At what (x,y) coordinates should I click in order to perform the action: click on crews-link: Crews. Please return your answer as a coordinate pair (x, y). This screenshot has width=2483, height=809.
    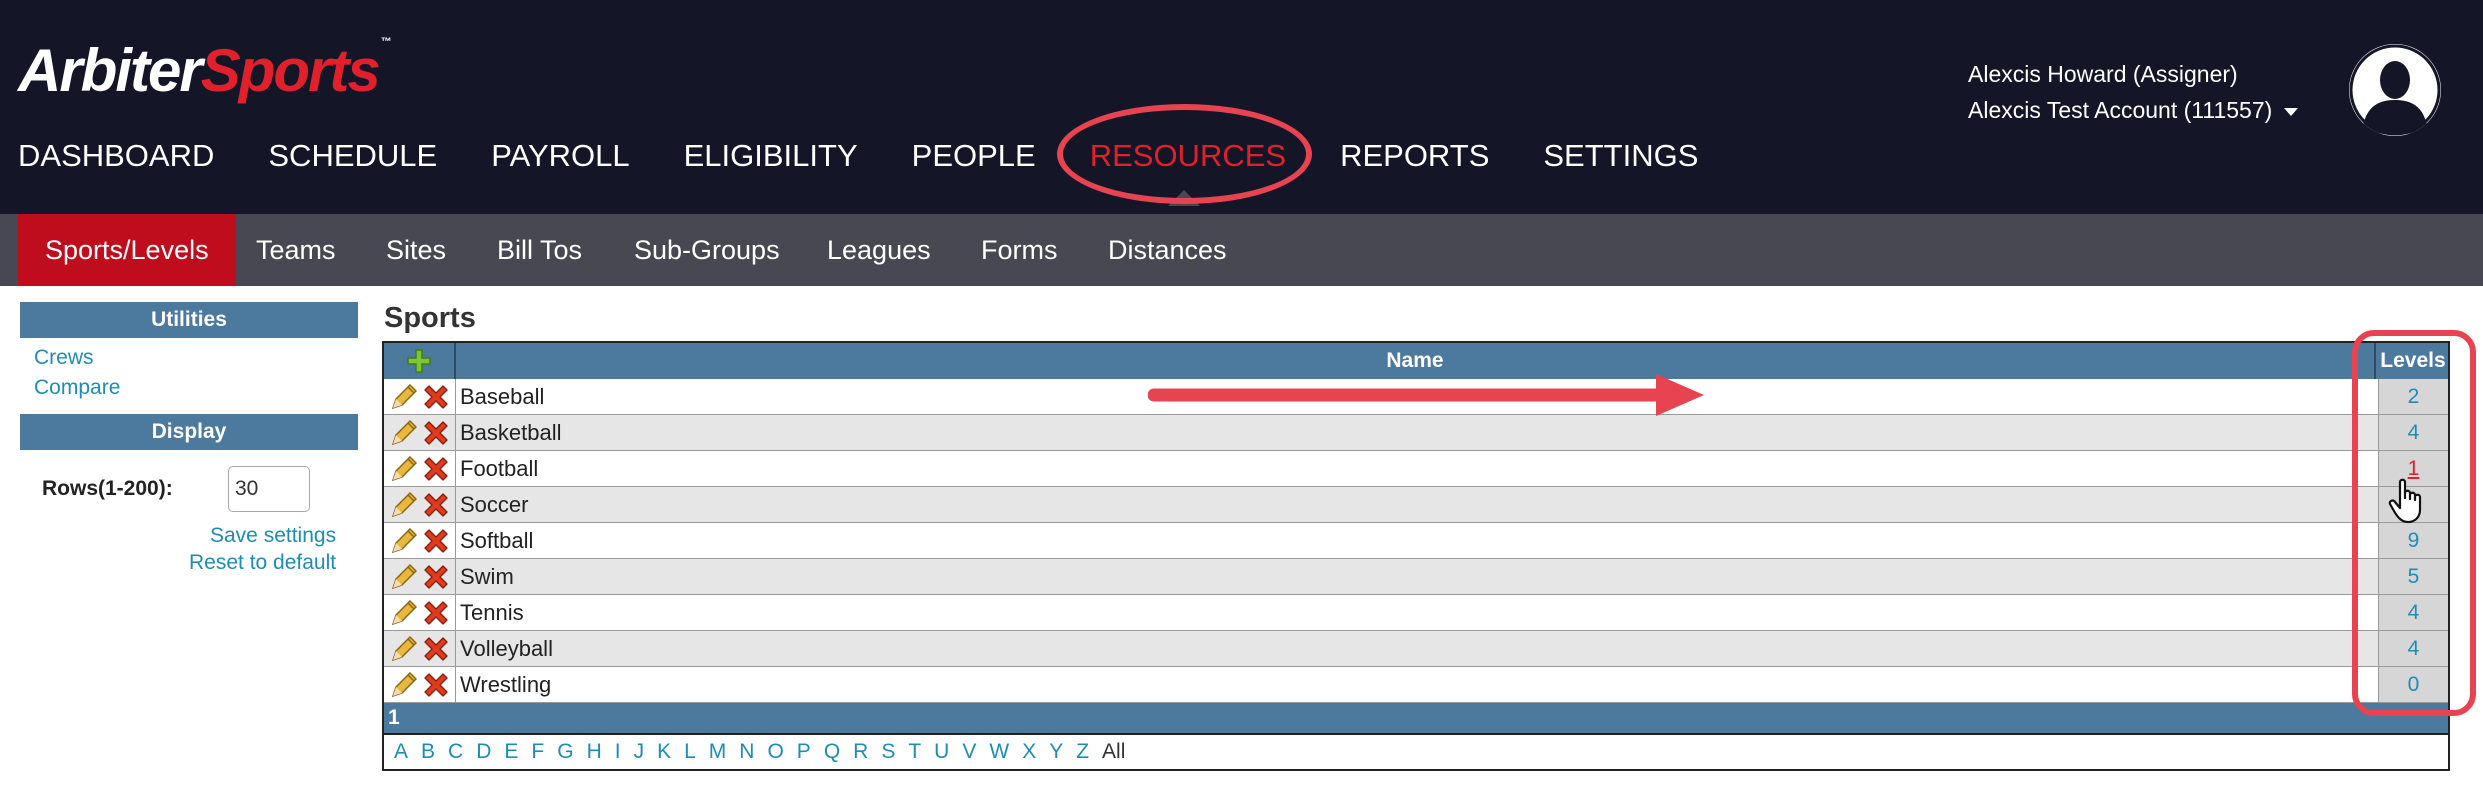
    Looking at the image, I should click on (64, 358).